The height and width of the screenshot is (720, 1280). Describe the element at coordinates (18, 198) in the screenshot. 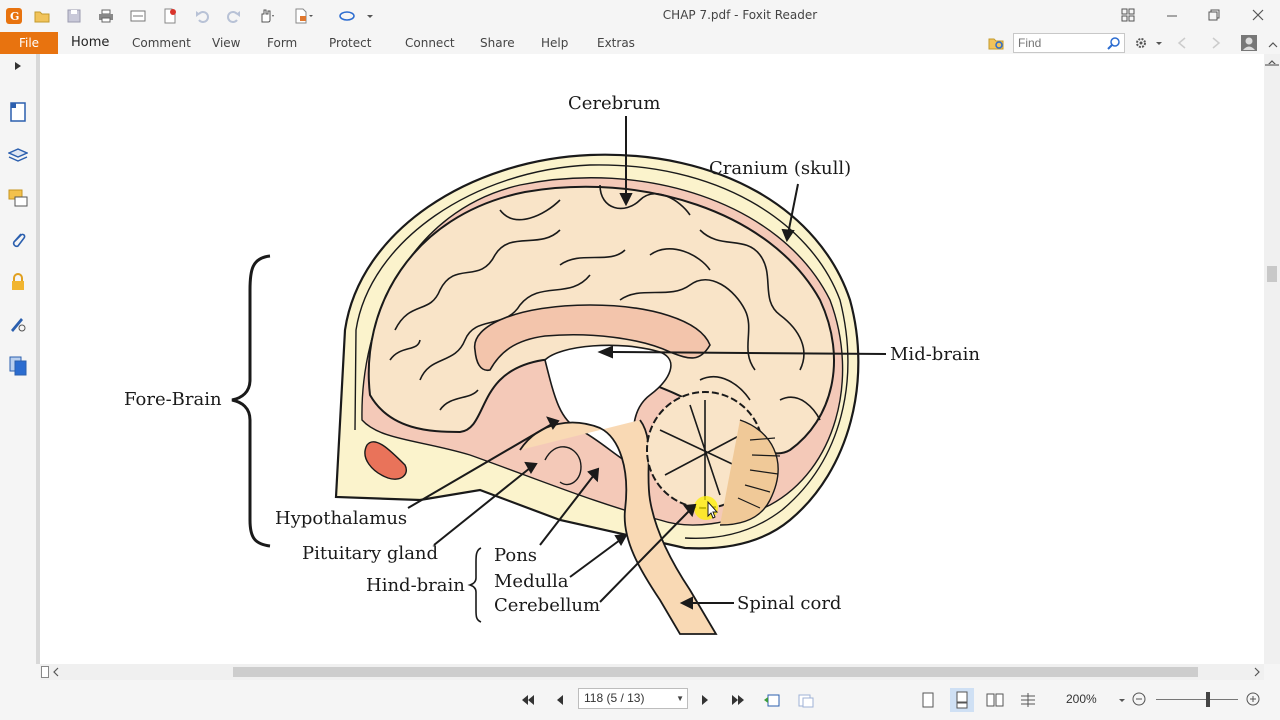

I see `comments-icon` at that location.